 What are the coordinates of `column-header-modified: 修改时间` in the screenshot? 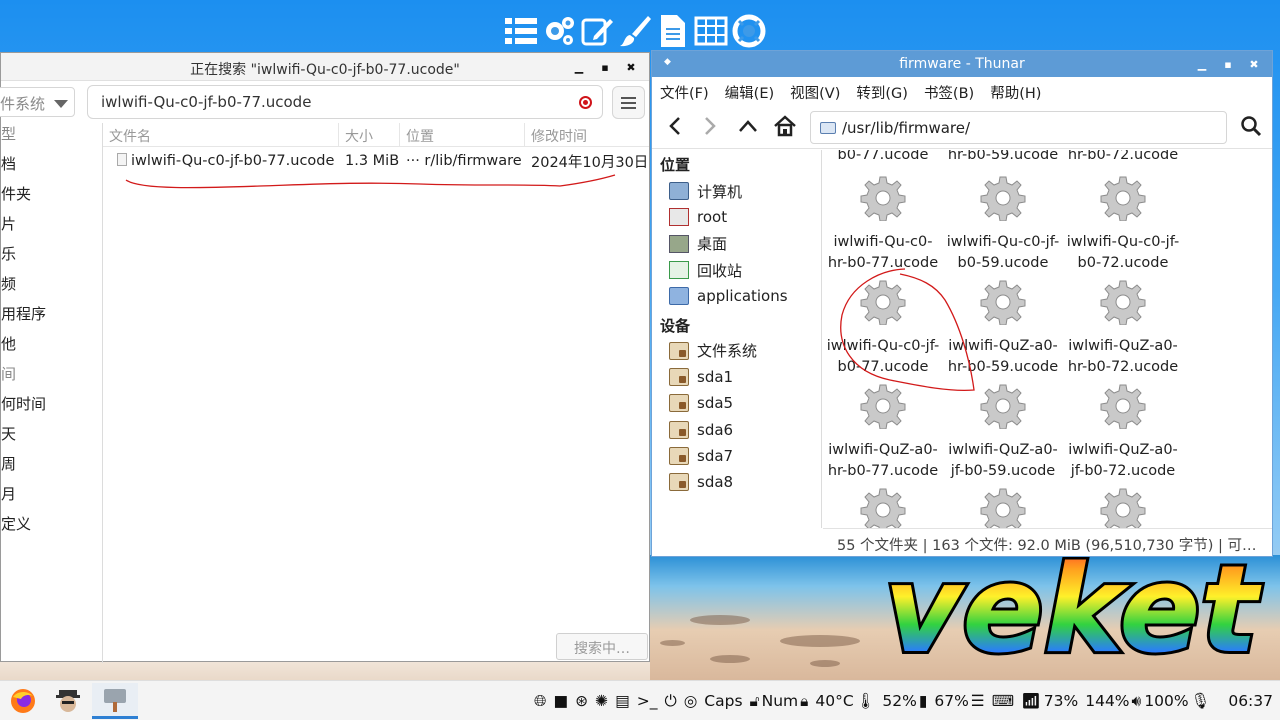 It's located at (587, 134).